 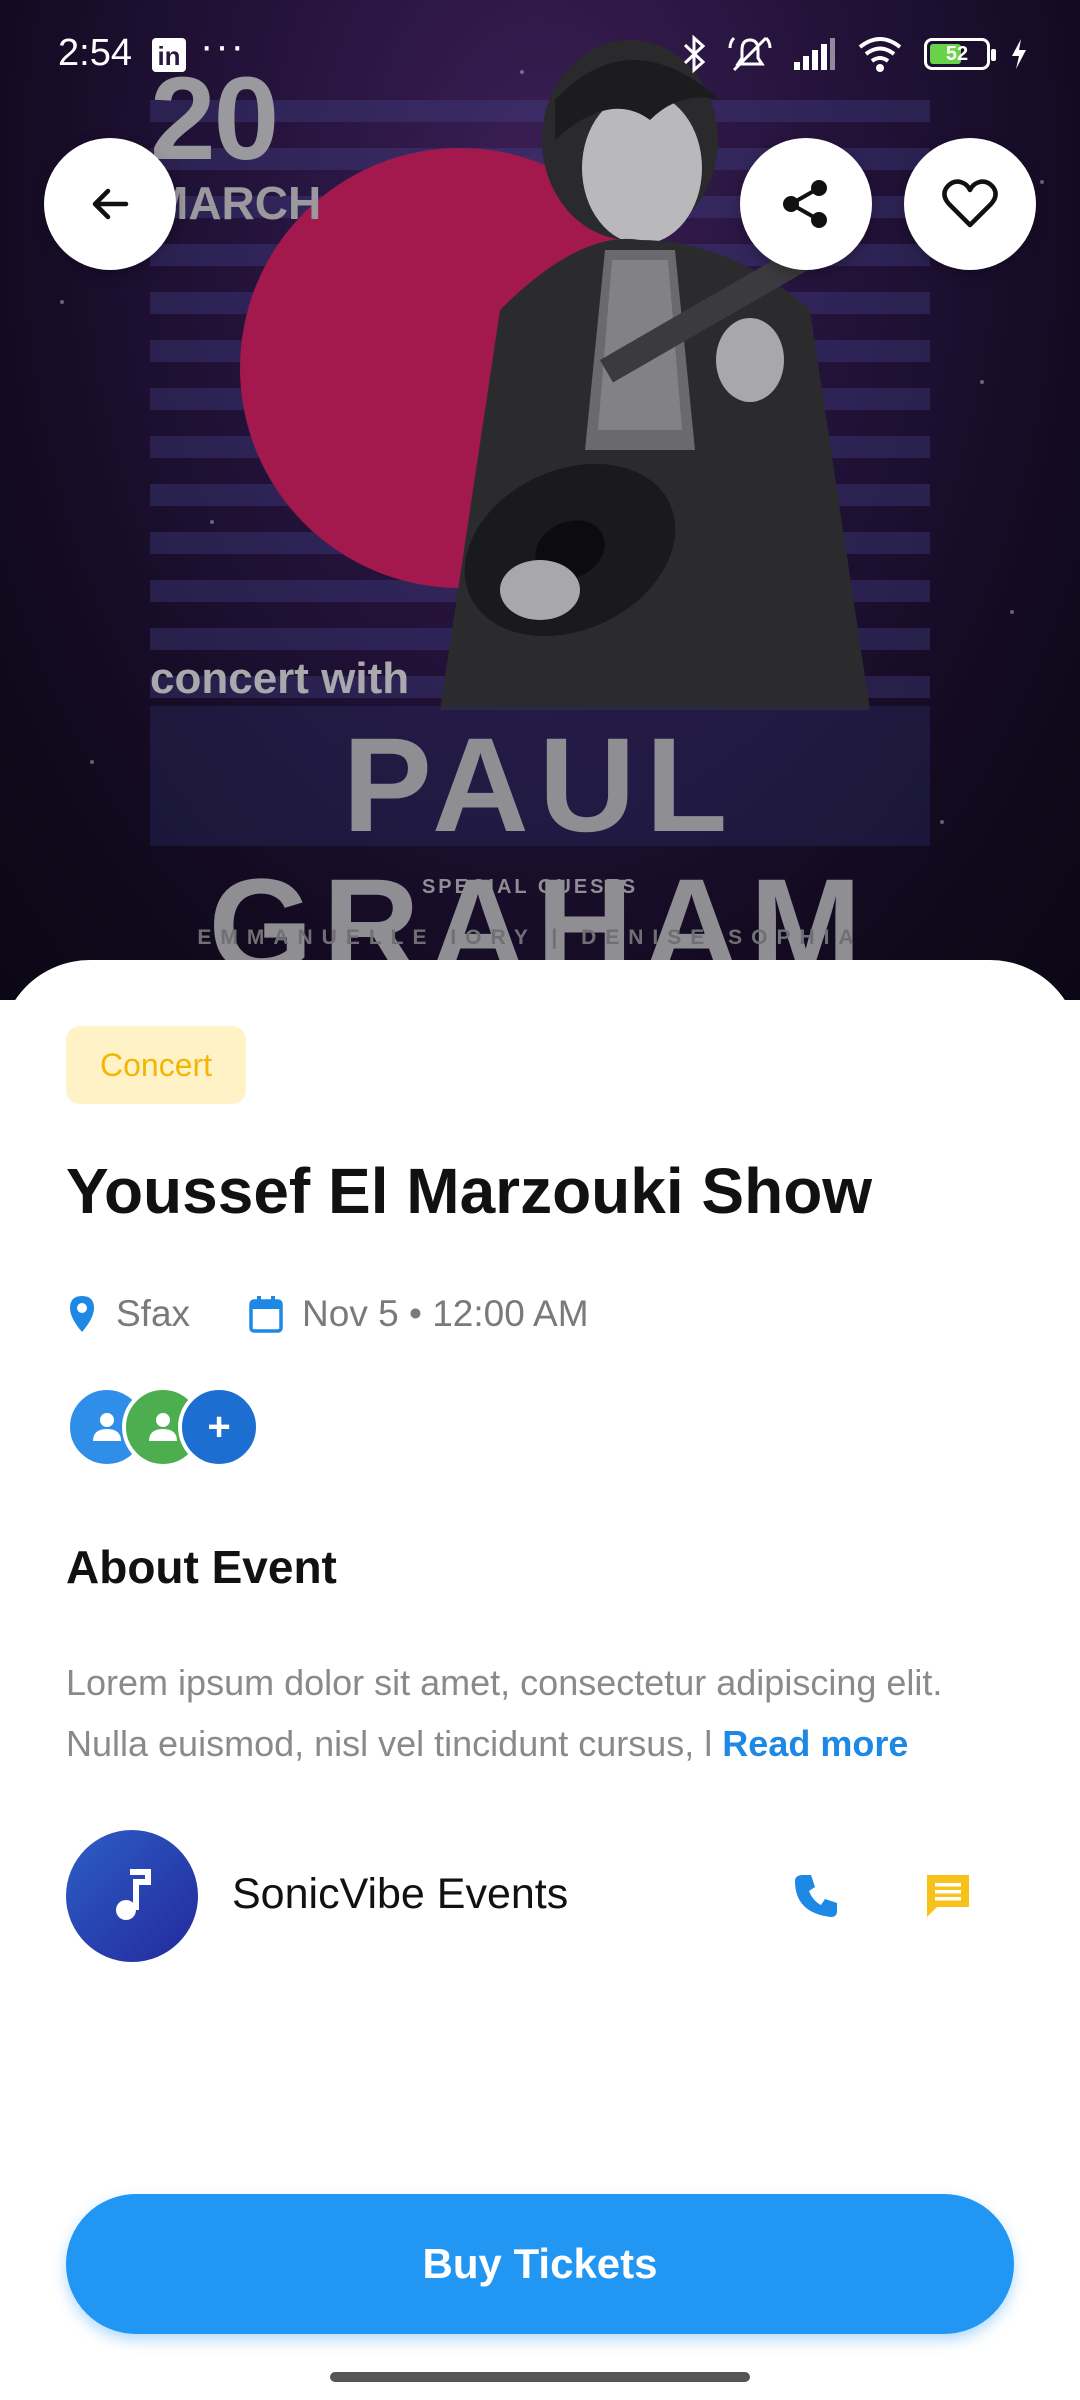 I want to click on status-time: 2:54, so click(x=95, y=53).